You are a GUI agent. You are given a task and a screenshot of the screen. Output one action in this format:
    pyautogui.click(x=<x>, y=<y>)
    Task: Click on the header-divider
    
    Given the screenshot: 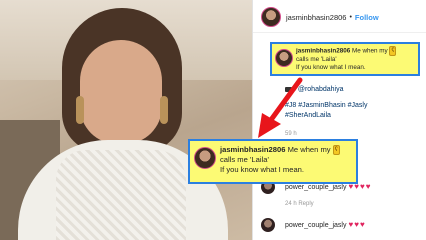 What is the action you would take?
    pyautogui.click(x=339, y=32)
    